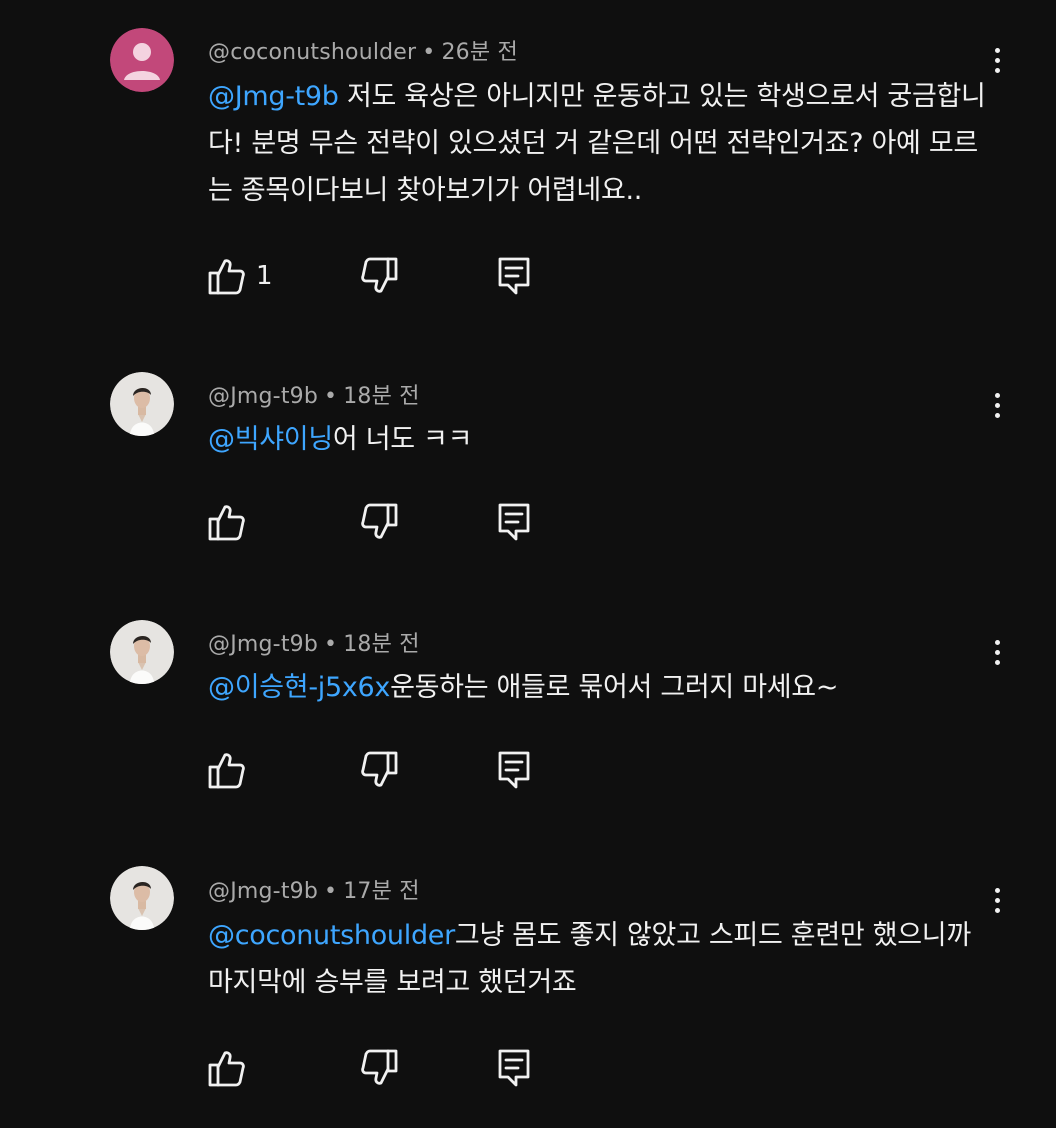 This screenshot has width=1056, height=1128. What do you see at coordinates (614, 687) in the screenshot?
I see `comment-body: 운동하는 애들로 묶어서 그러지 마세요~` at bounding box center [614, 687].